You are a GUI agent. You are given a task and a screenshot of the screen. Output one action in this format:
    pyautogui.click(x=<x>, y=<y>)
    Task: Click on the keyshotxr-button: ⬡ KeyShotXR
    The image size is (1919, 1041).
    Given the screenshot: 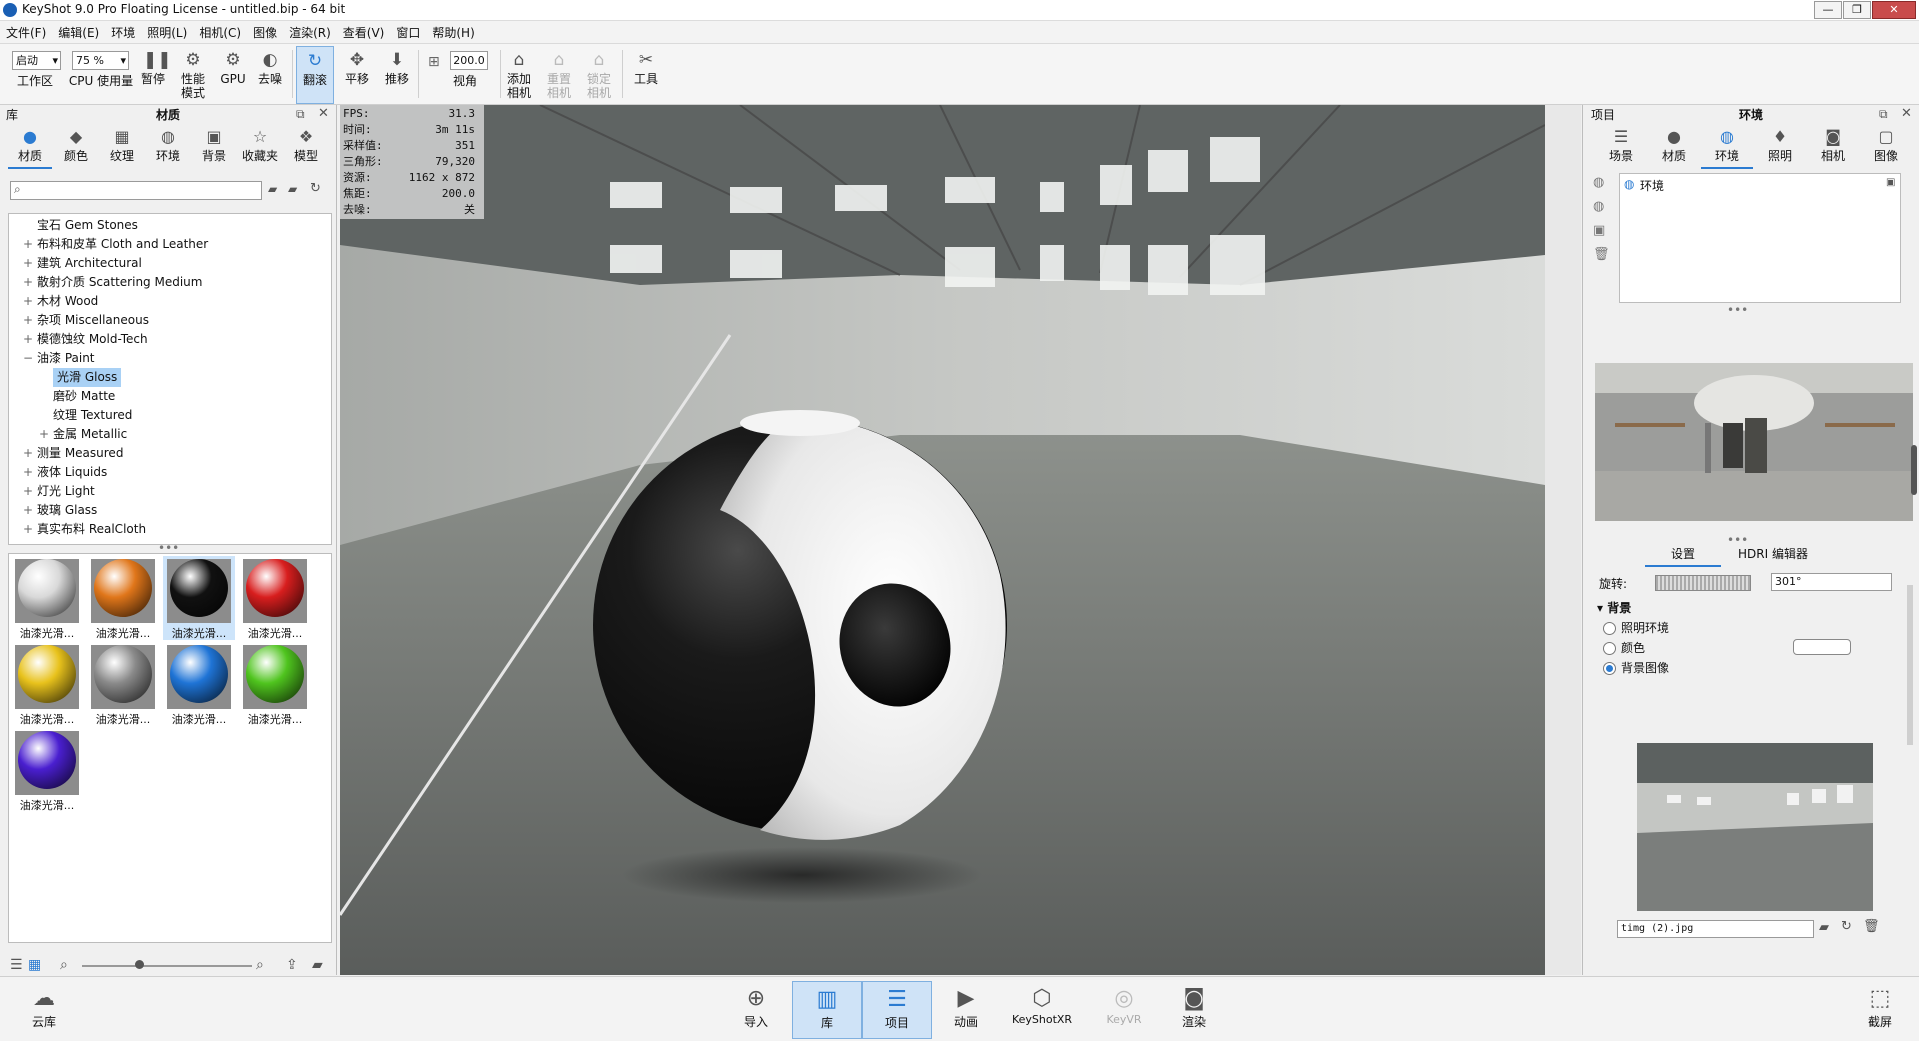 What is the action you would take?
    pyautogui.click(x=1042, y=1009)
    